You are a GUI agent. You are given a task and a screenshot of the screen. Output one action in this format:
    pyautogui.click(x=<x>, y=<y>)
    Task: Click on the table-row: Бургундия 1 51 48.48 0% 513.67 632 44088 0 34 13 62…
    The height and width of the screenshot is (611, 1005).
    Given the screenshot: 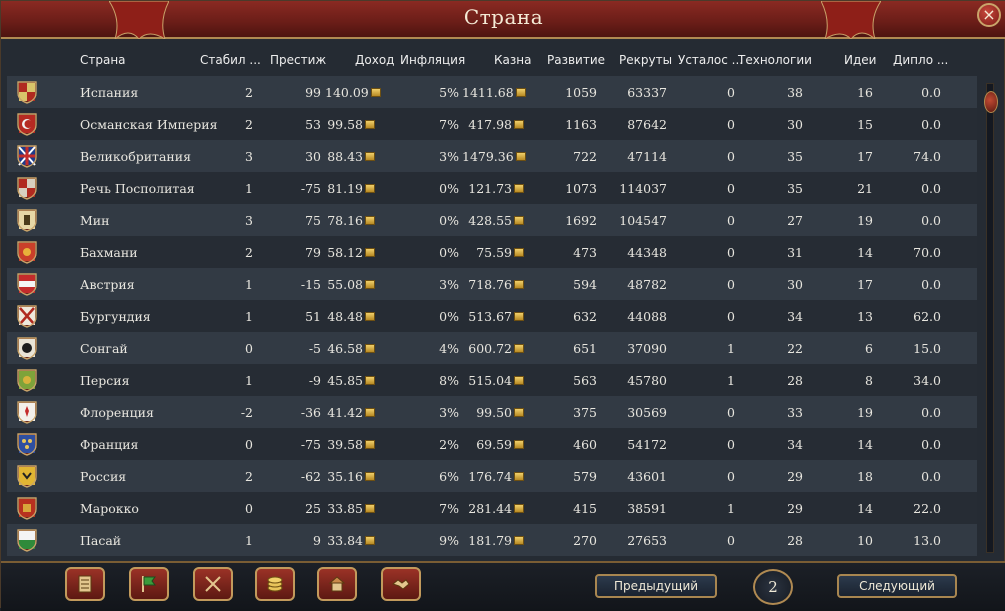 What is the action you would take?
    pyautogui.click(x=492, y=316)
    